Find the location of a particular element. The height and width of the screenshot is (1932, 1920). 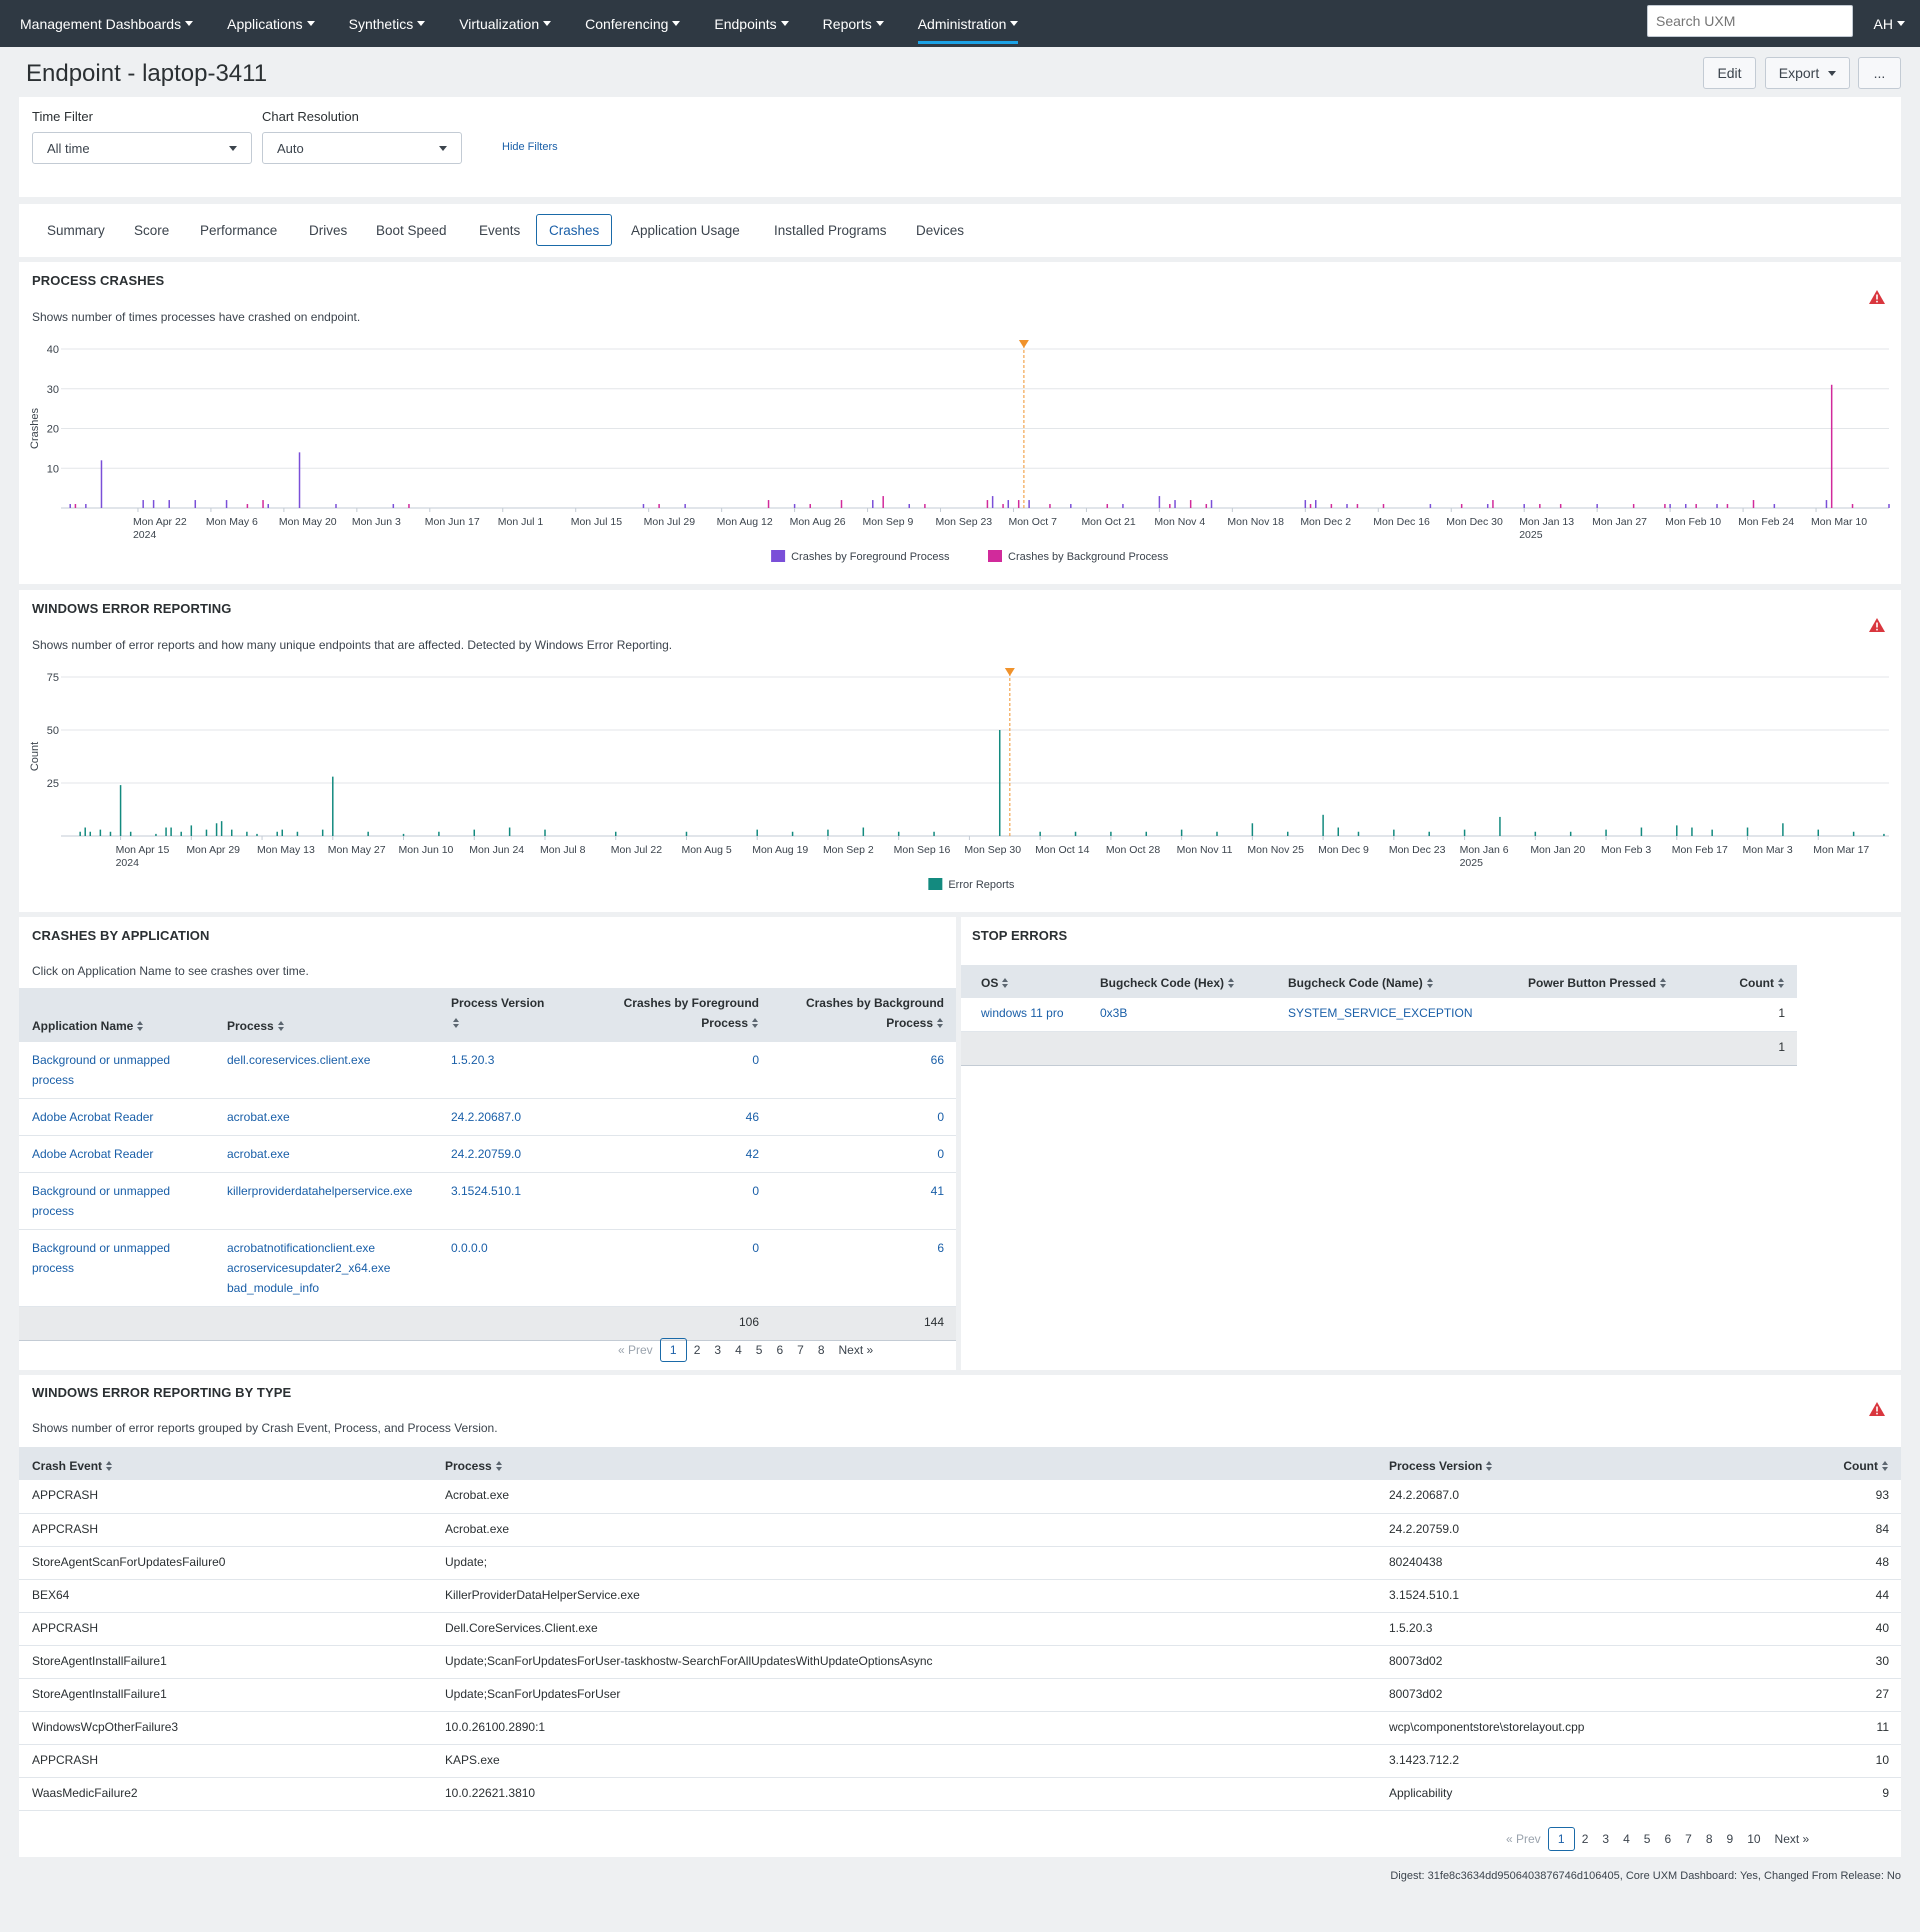

tab-devices: Devices is located at coordinates (940, 230).